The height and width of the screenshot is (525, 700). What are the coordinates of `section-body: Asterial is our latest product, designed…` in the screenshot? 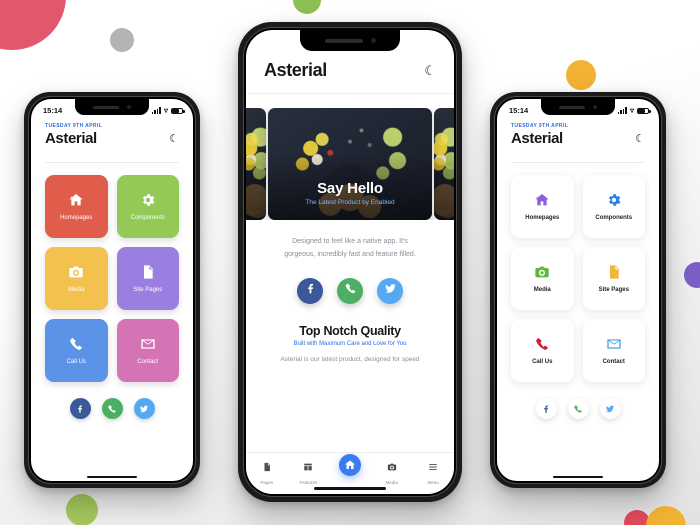 It's located at (350, 359).